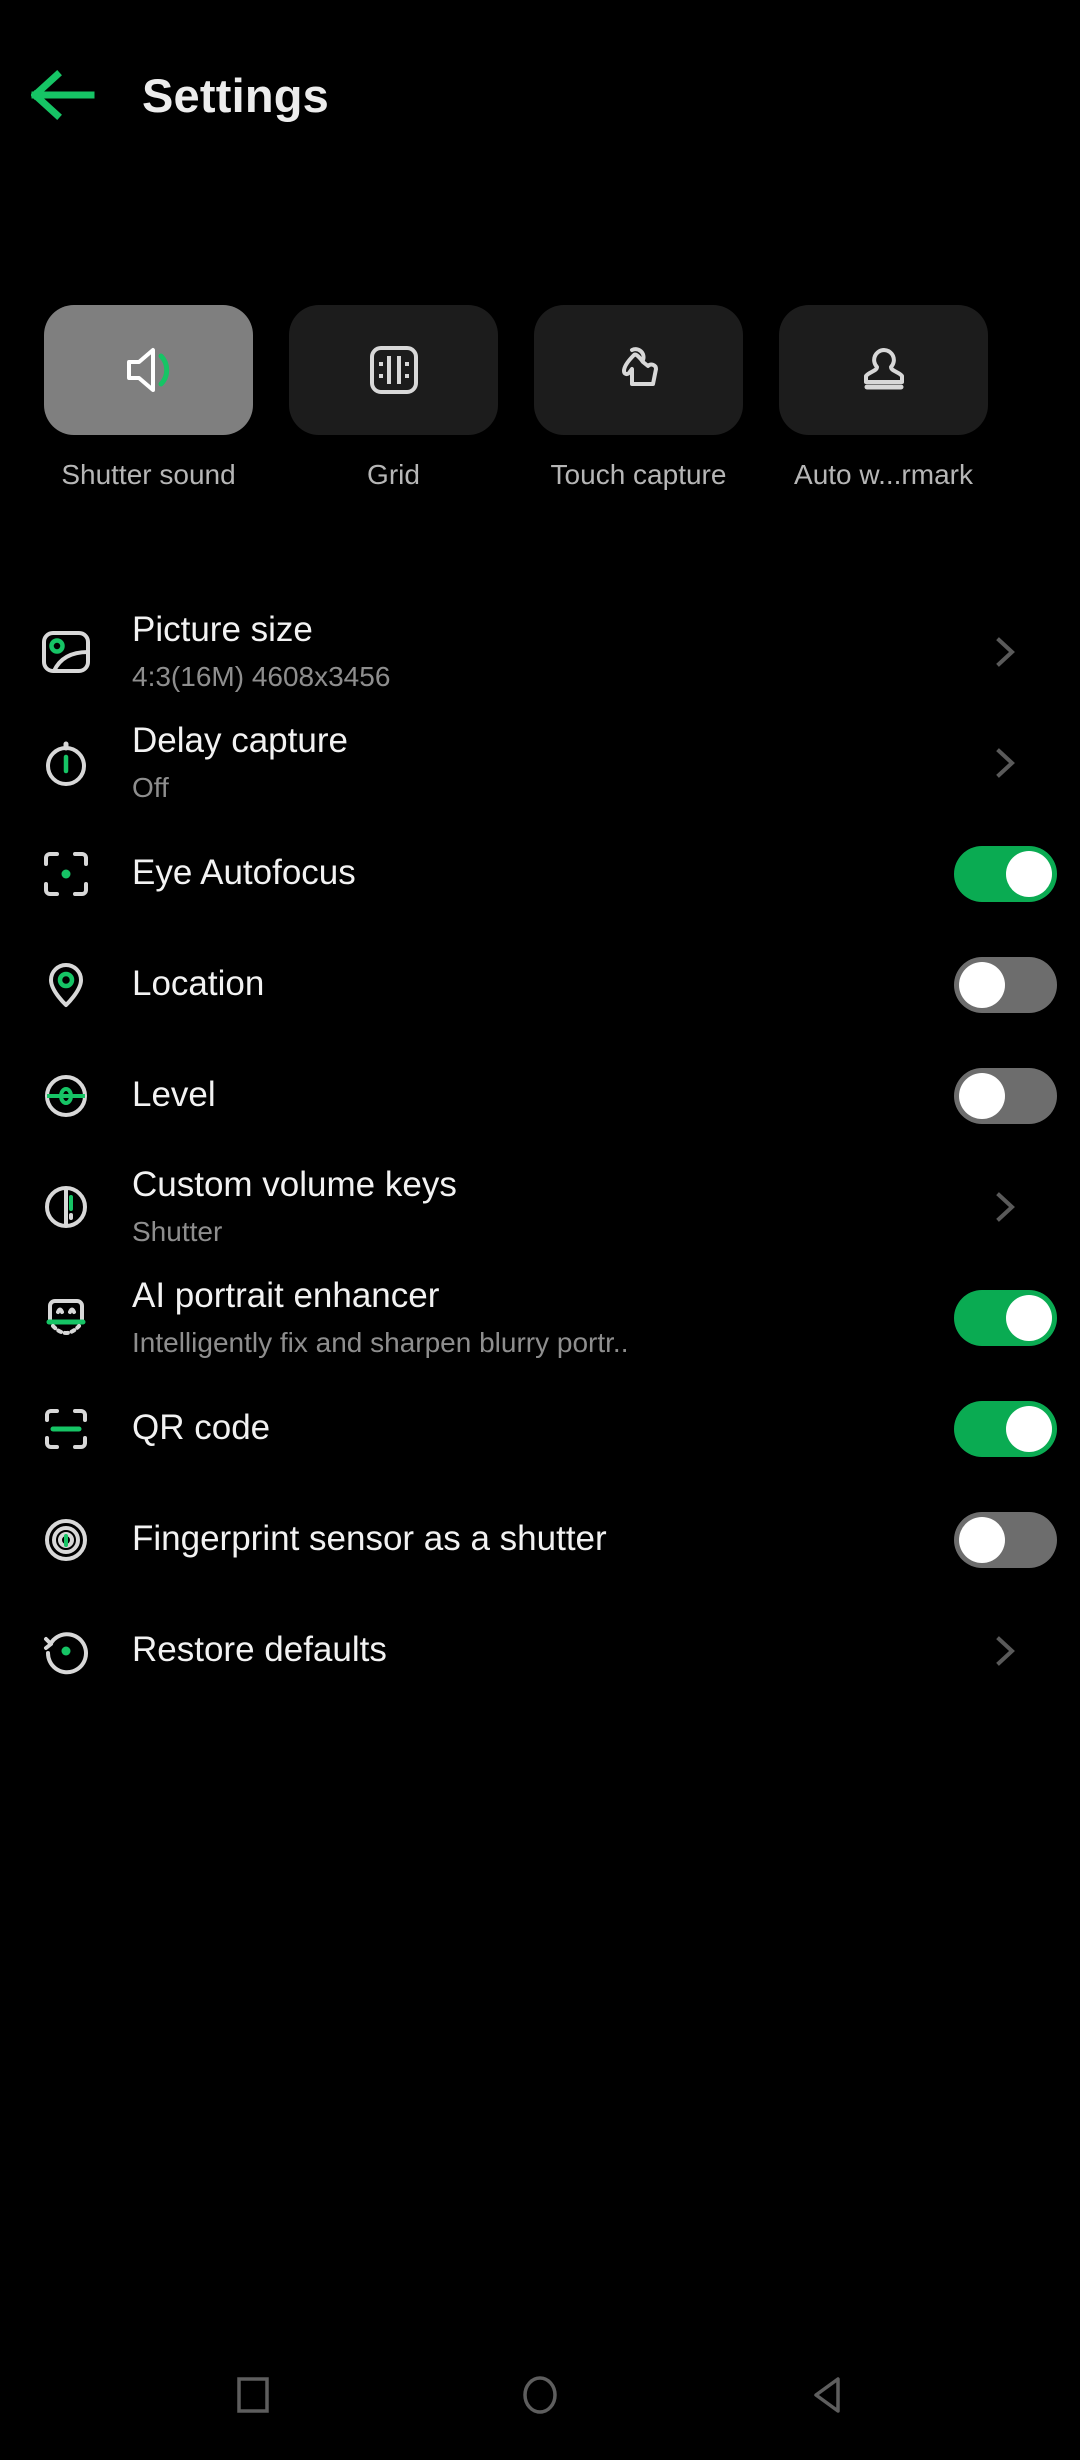  I want to click on toggle-eye-autofocus, so click(1005, 873).